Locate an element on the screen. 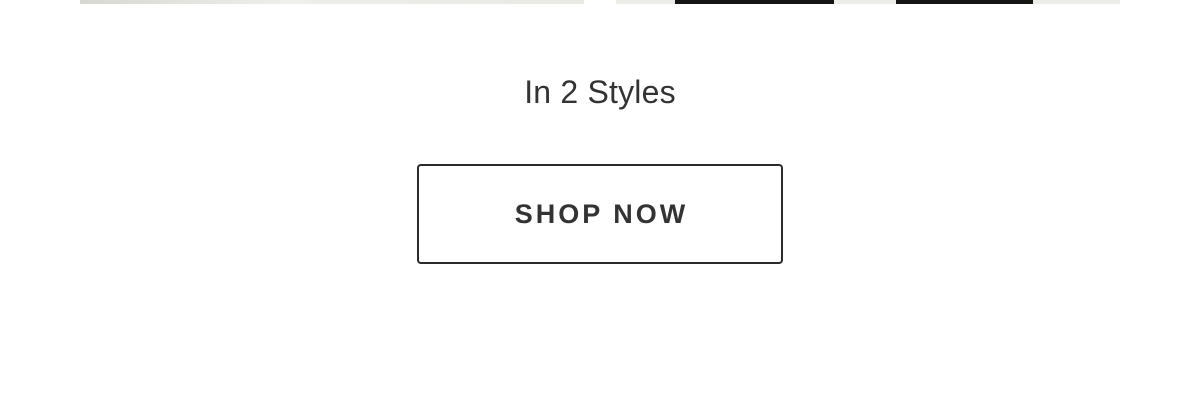 The height and width of the screenshot is (412, 1200). shop-now-button: SHOP NOW is located at coordinates (600, 214).